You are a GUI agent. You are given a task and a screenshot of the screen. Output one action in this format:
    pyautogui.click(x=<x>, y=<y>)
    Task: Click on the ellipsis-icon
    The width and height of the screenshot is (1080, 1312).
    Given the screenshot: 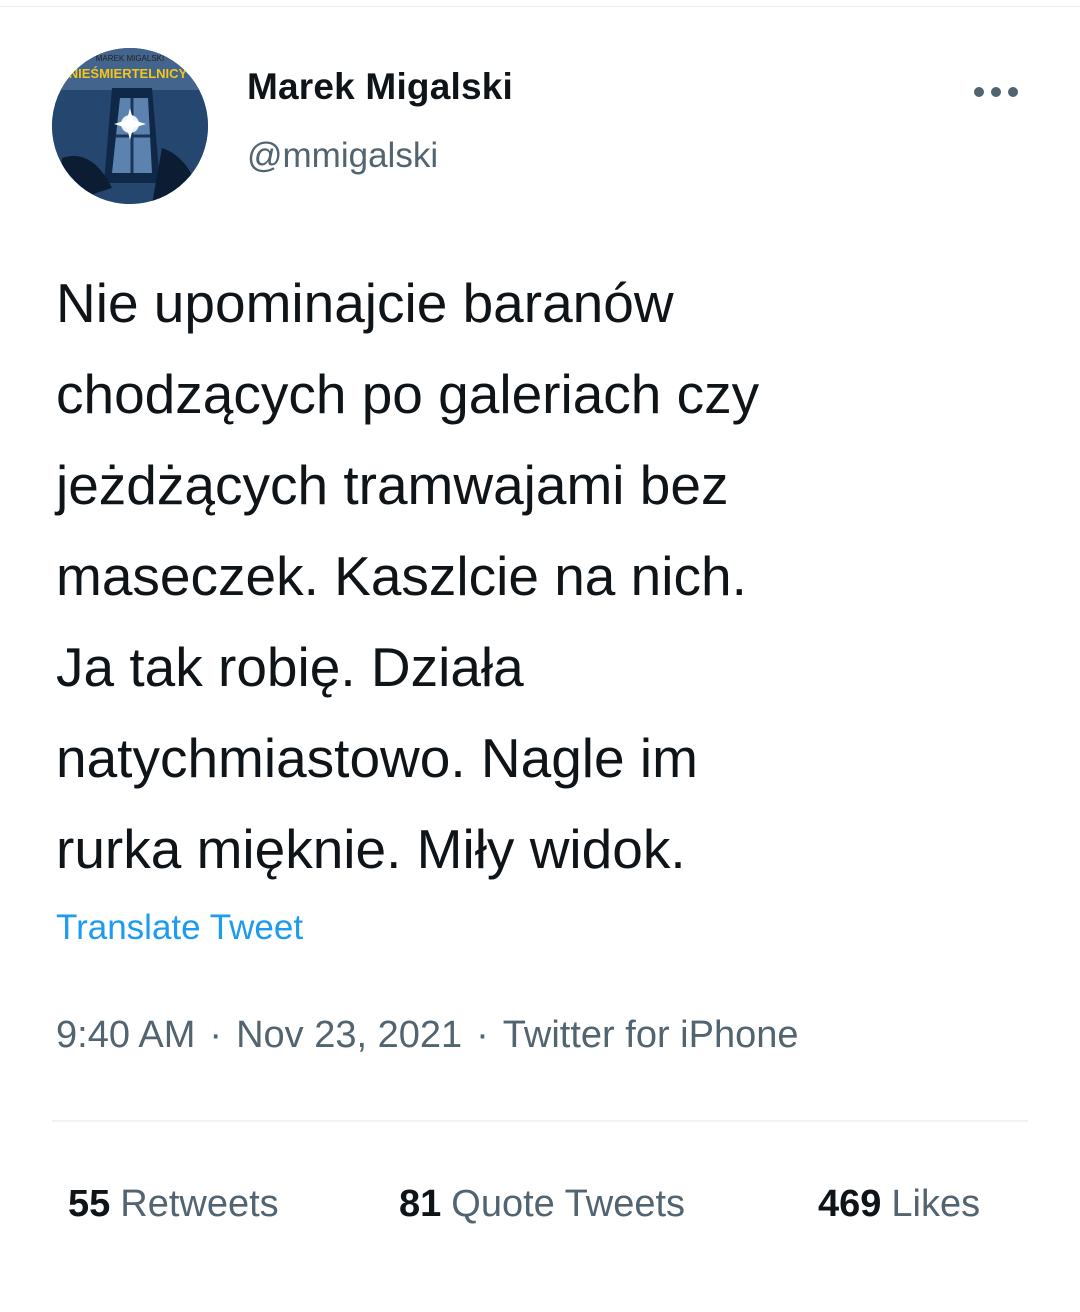 What is the action you would take?
    pyautogui.click(x=996, y=92)
    